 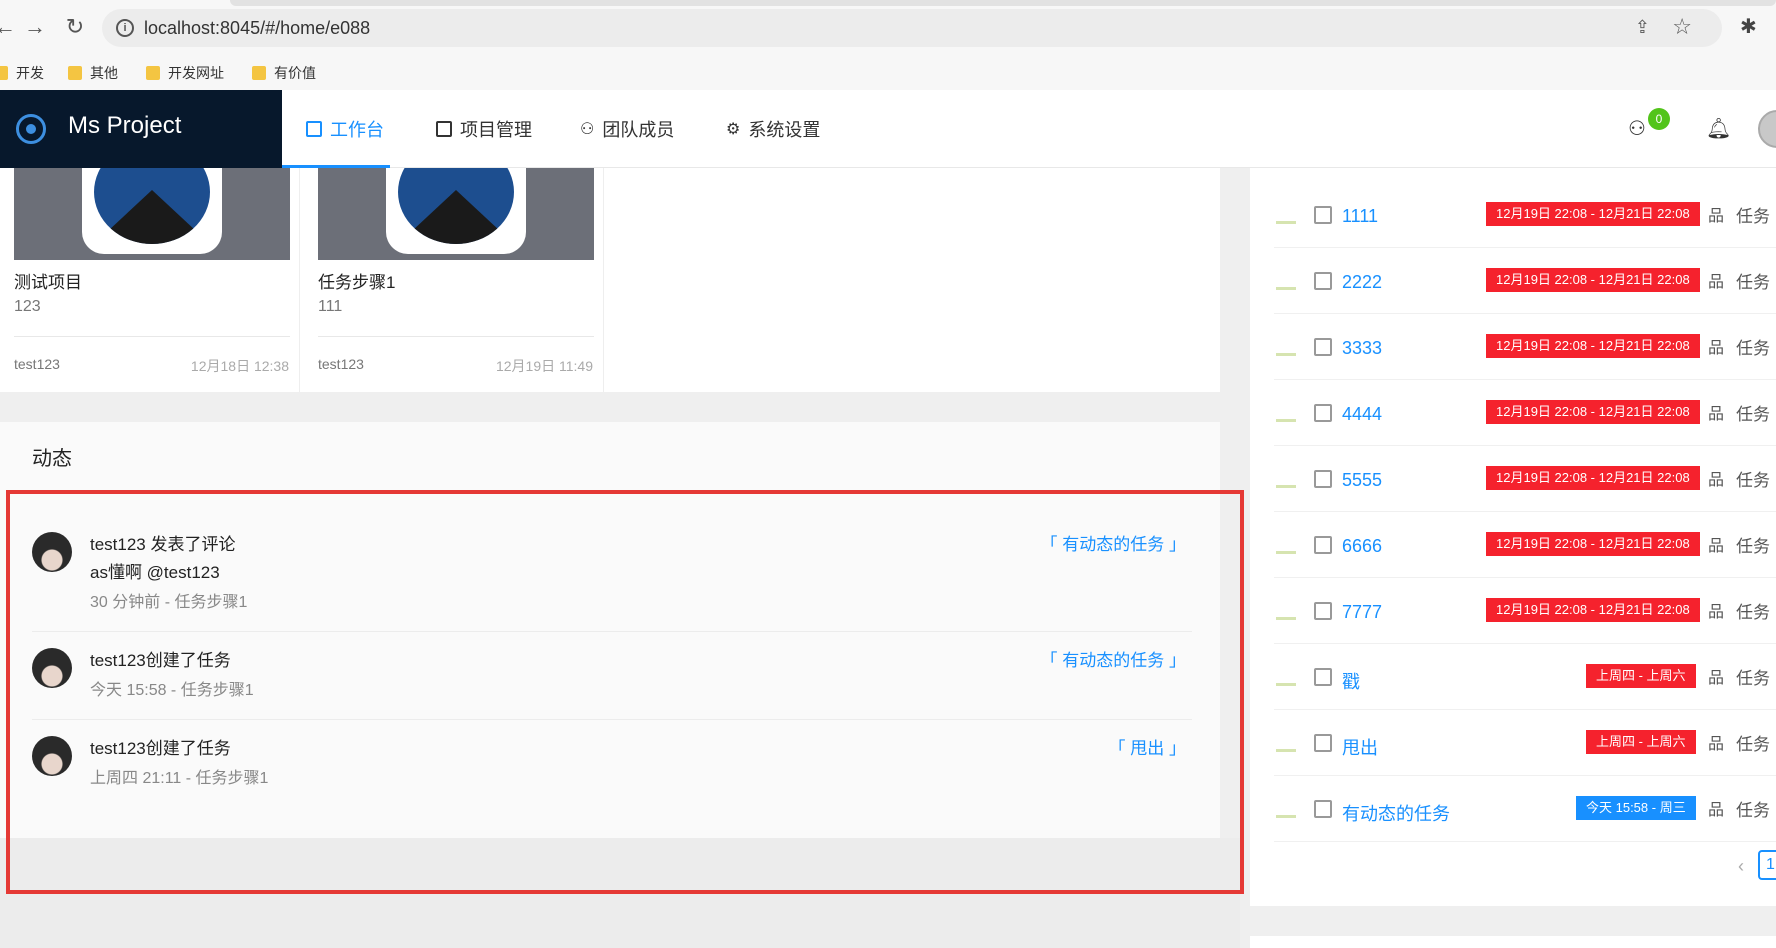 What do you see at coordinates (31, 129) in the screenshot?
I see `logo-icon` at bounding box center [31, 129].